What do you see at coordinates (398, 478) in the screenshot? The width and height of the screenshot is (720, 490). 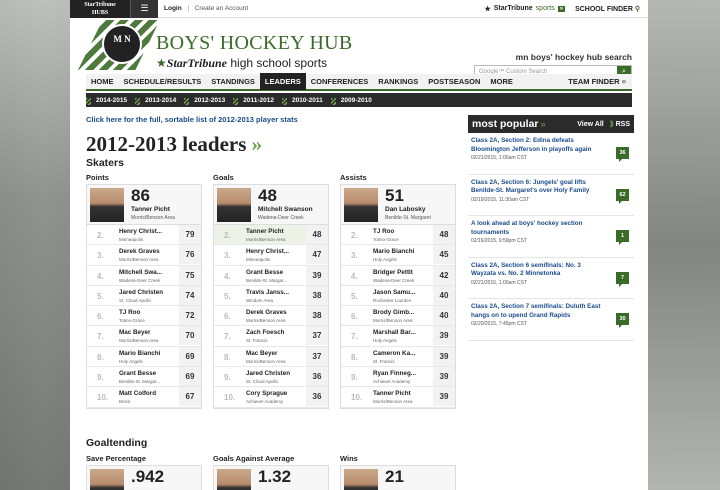 I see `leader-row: 21` at bounding box center [398, 478].